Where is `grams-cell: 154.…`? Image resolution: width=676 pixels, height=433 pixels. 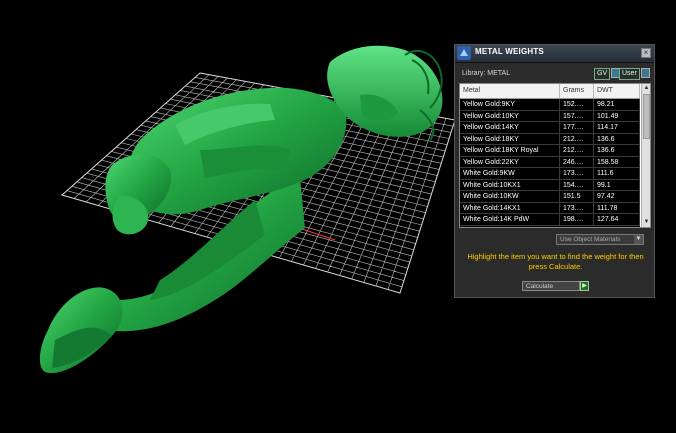
grams-cell: 154.… is located at coordinates (577, 185).